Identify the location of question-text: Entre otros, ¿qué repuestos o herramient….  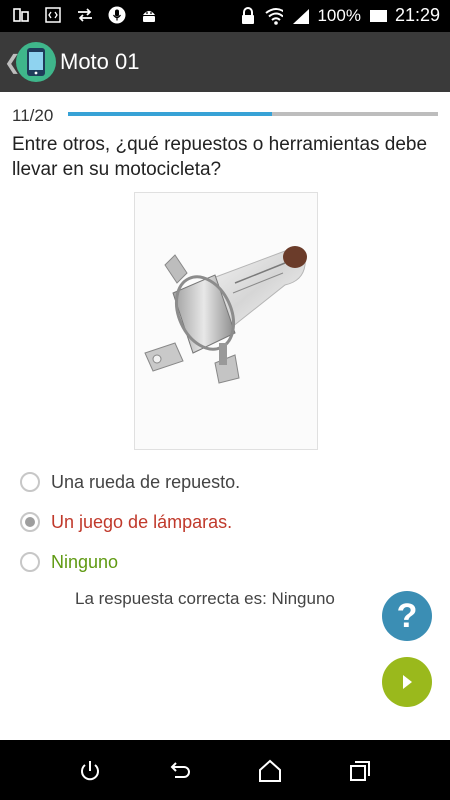
(220, 157).